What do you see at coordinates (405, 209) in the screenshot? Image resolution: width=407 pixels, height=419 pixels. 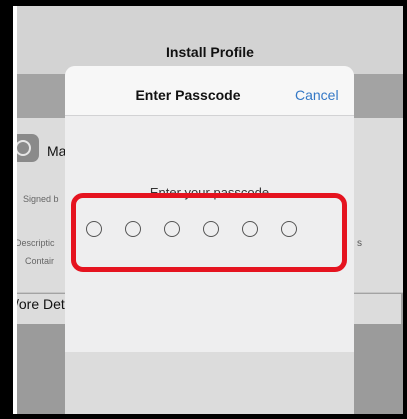 I see `frame-right-edge` at bounding box center [405, 209].